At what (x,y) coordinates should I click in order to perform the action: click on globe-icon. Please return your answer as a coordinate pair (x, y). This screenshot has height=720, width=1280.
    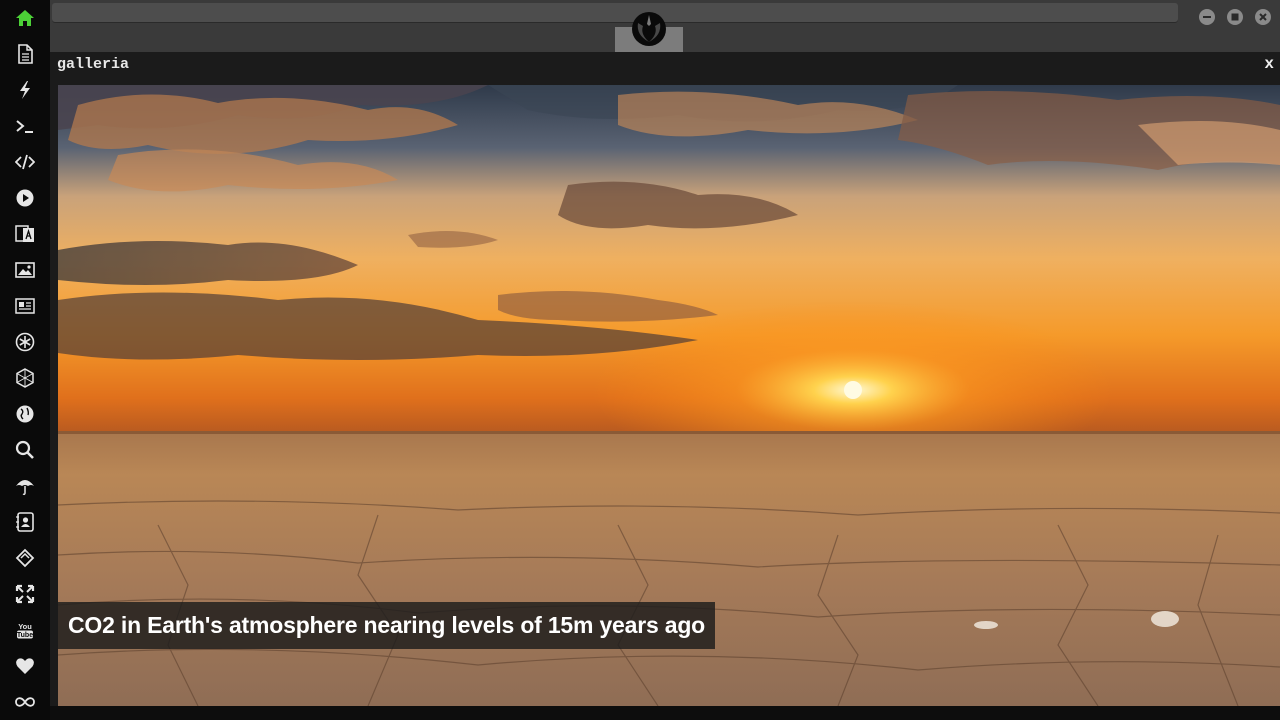
    Looking at the image, I should click on (25, 414).